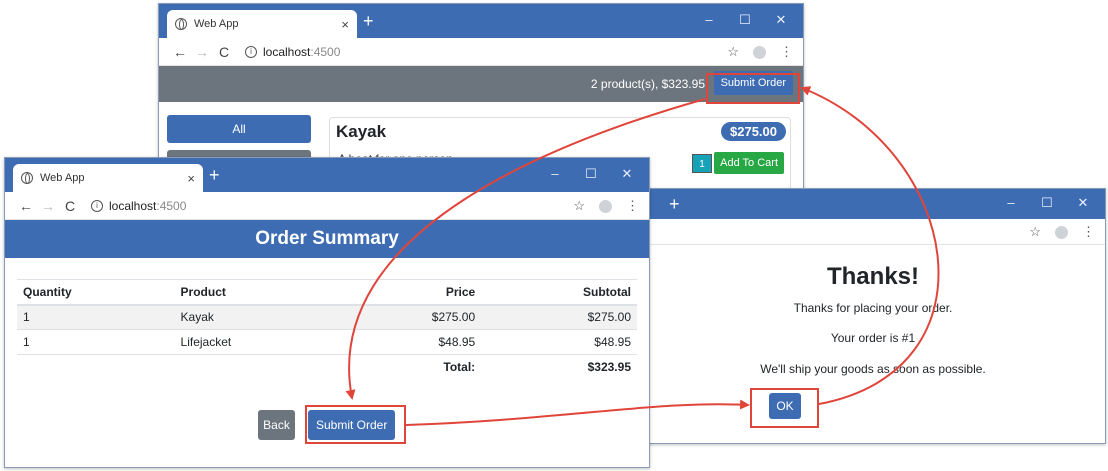 This screenshot has height=471, width=1108. I want to click on price-badge: $275.00, so click(753, 131).